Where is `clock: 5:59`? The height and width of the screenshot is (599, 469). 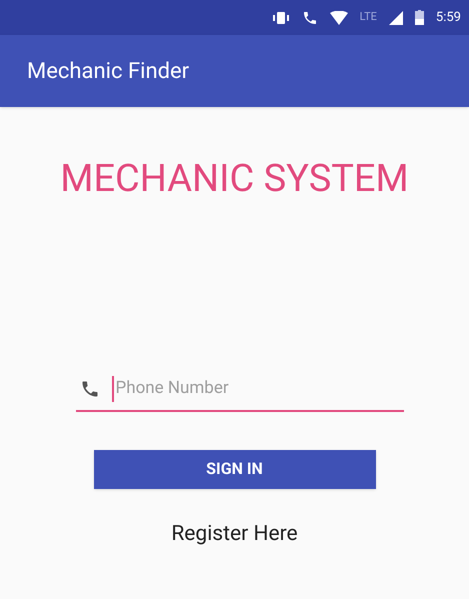
clock: 5:59 is located at coordinates (448, 17).